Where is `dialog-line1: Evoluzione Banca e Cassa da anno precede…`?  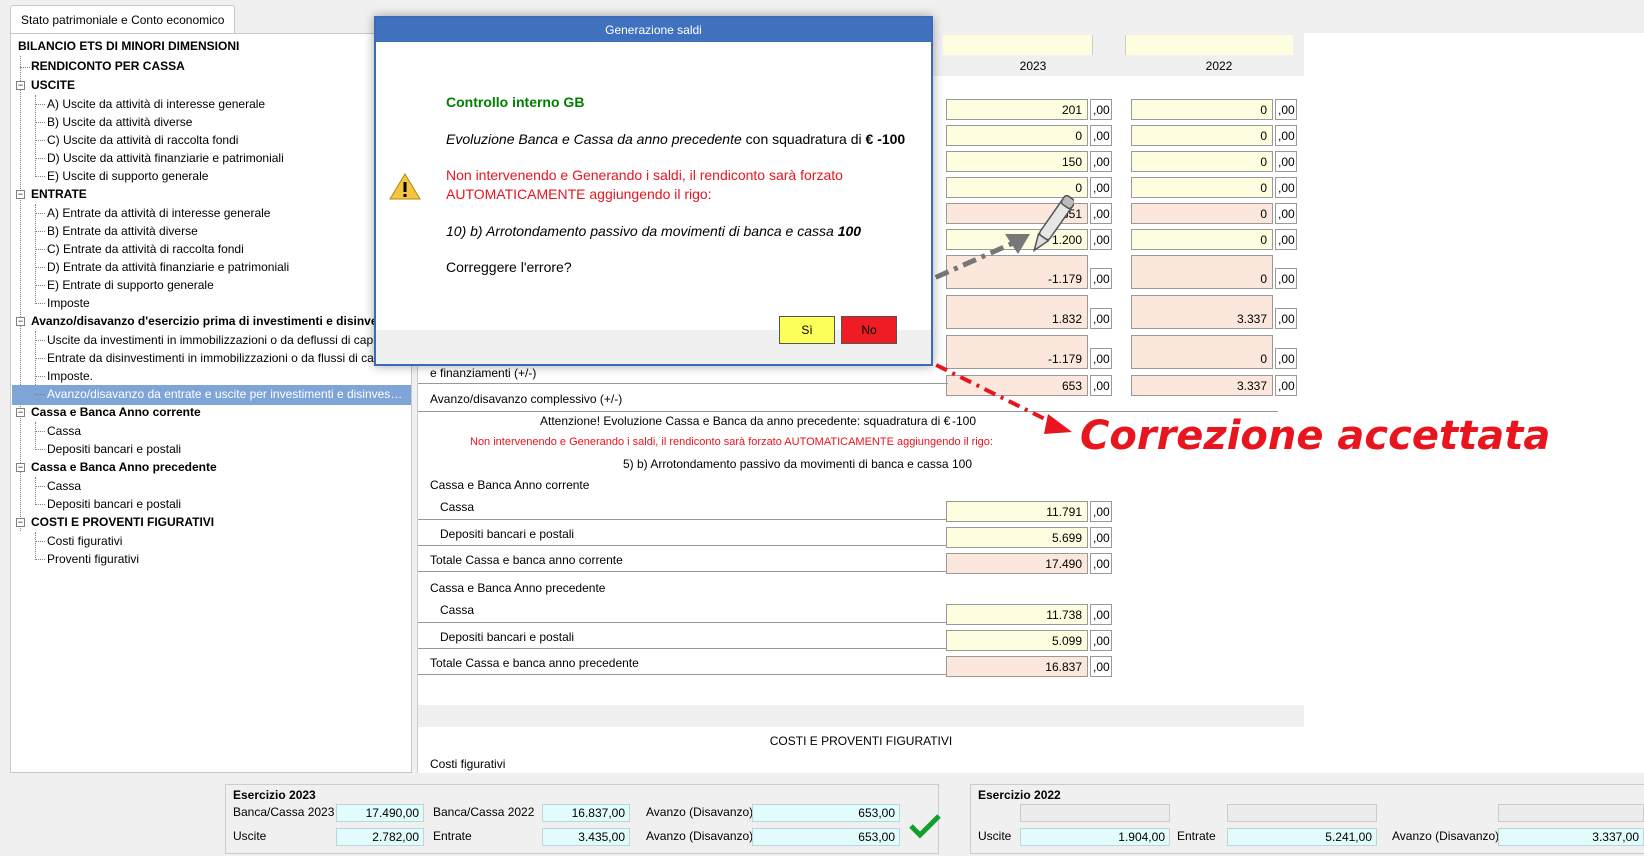
dialog-line1: Evoluzione Banca e Cassa da anno precede… is located at coordinates (594, 139).